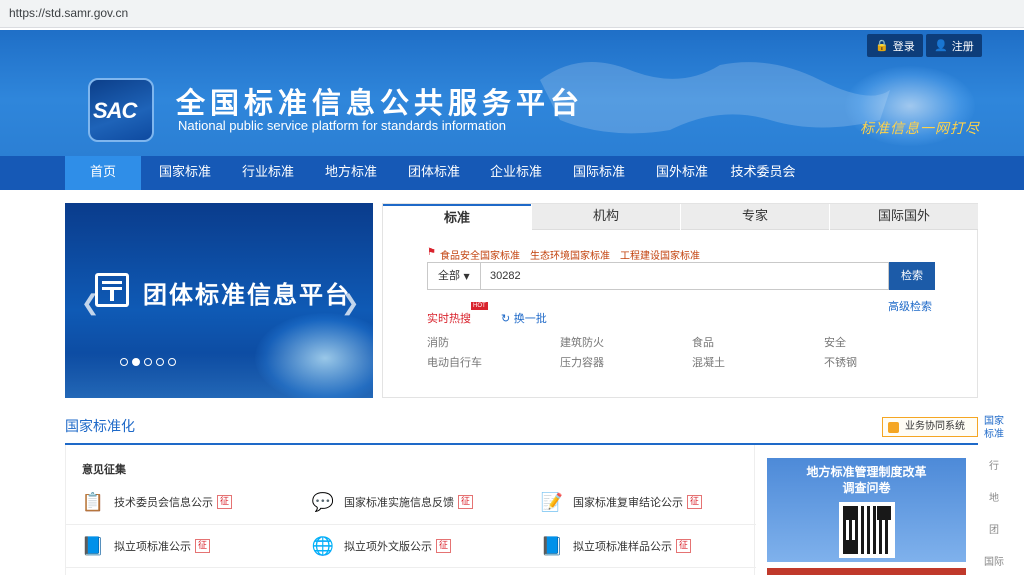 The height and width of the screenshot is (575, 1024). What do you see at coordinates (247, 295) in the screenshot?
I see `banner-text: 团体标准信息平台` at bounding box center [247, 295].